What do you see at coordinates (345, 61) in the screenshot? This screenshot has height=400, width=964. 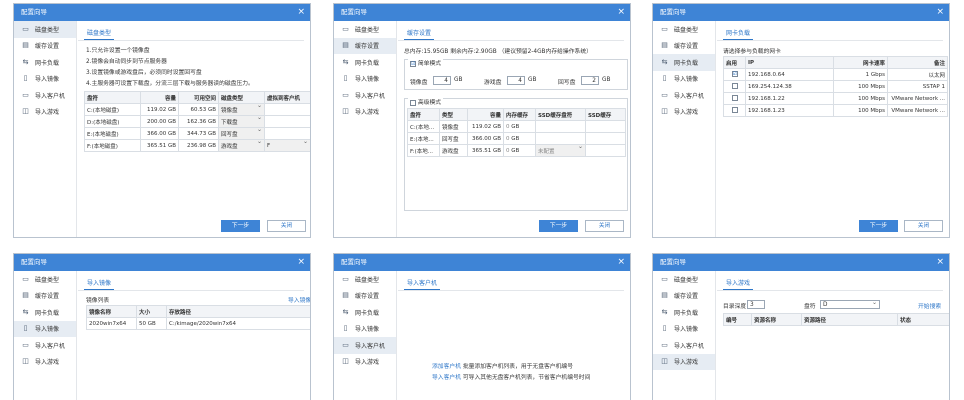 I see `network-icon: ⇆` at bounding box center [345, 61].